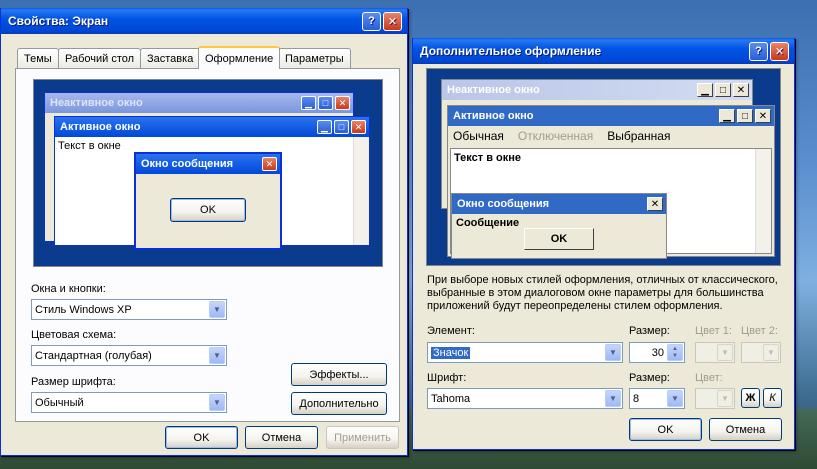  What do you see at coordinates (715, 398) in the screenshot?
I see `font-color-picker: ▼` at bounding box center [715, 398].